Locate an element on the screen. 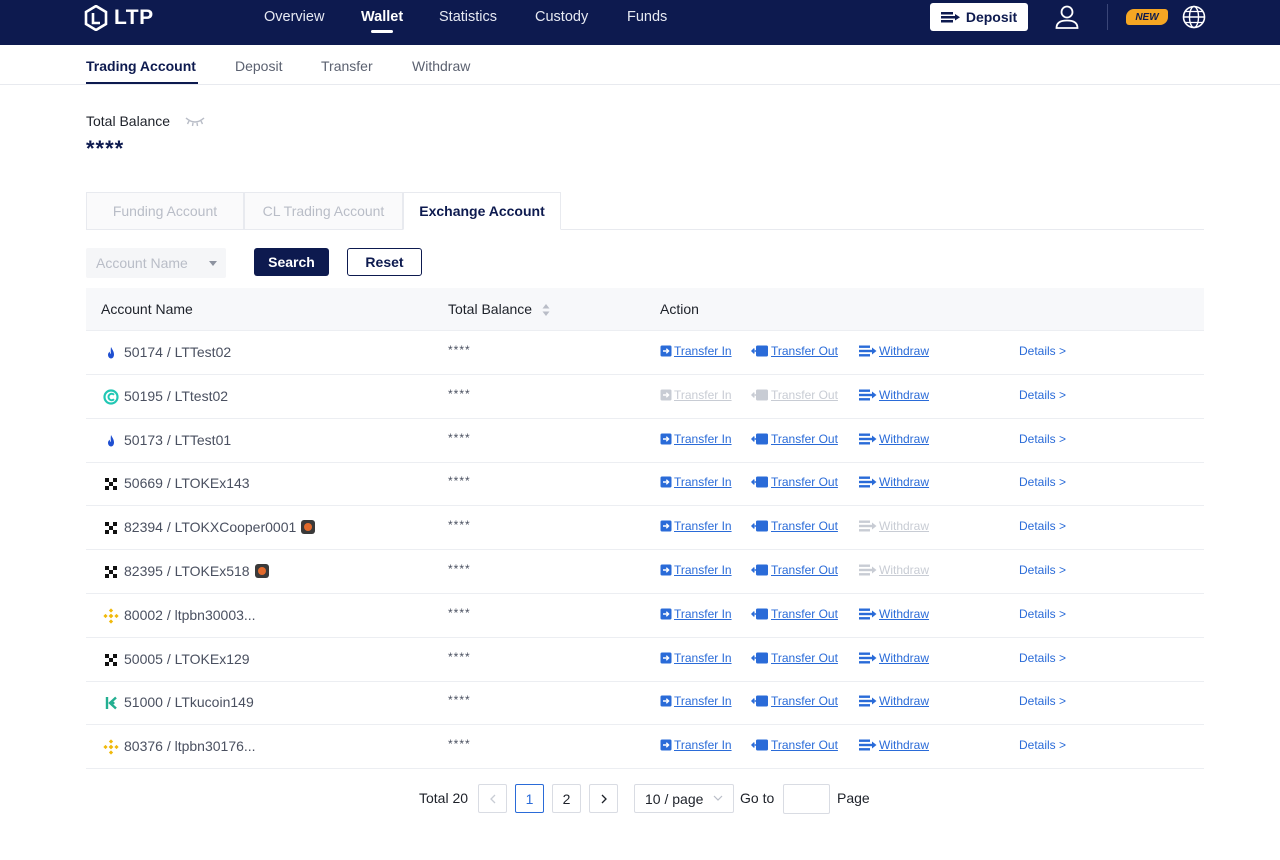 The height and width of the screenshot is (860, 1280). reset-button: Reset is located at coordinates (384, 262).